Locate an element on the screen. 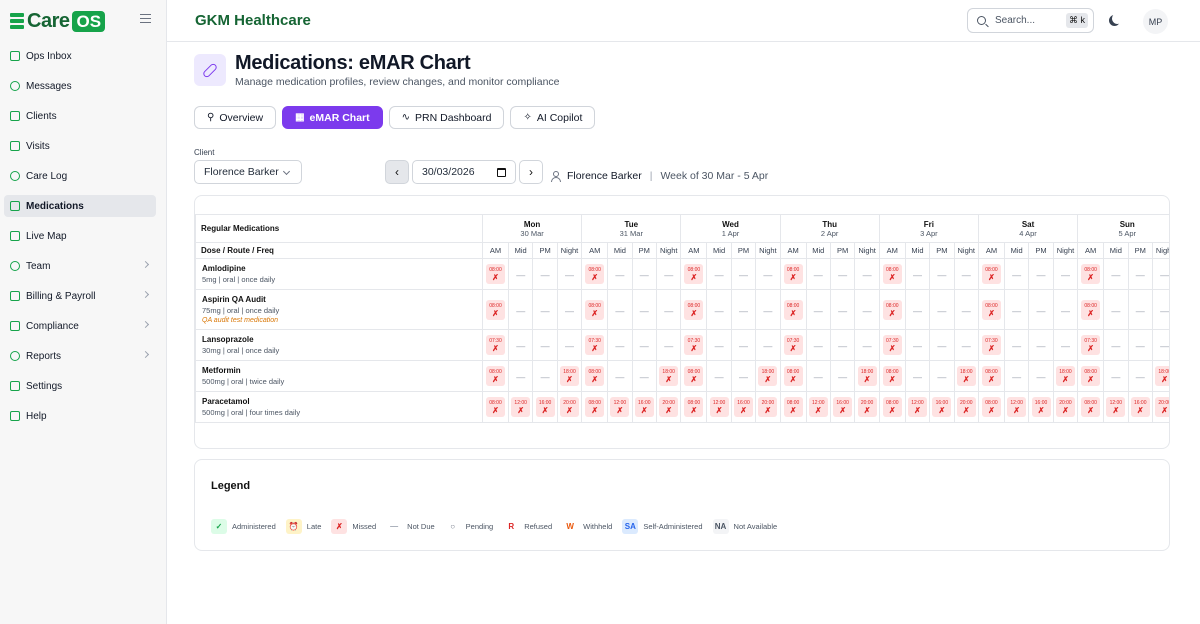 This screenshot has width=1200, height=624. tab-emar-chart: ▦ eMAR Chart is located at coordinates (332, 117).